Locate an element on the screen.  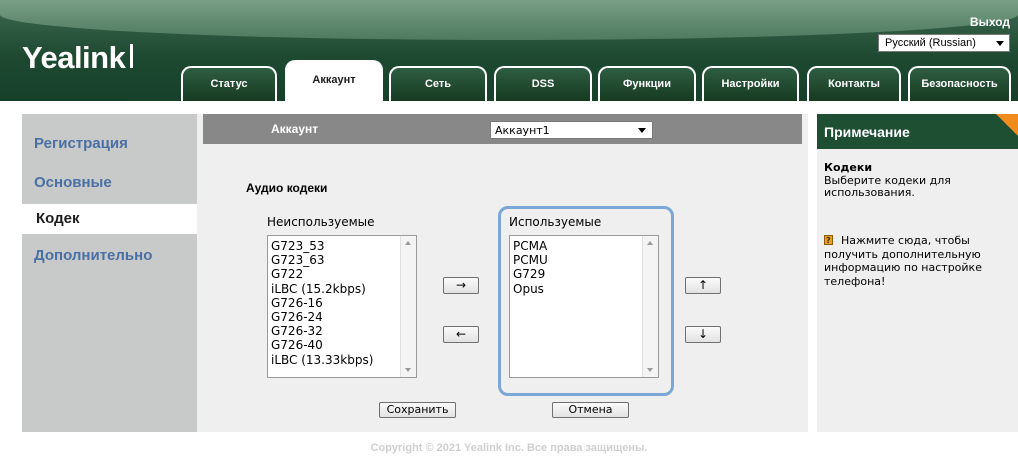
tab-settings: Настройки is located at coordinates (750, 83).